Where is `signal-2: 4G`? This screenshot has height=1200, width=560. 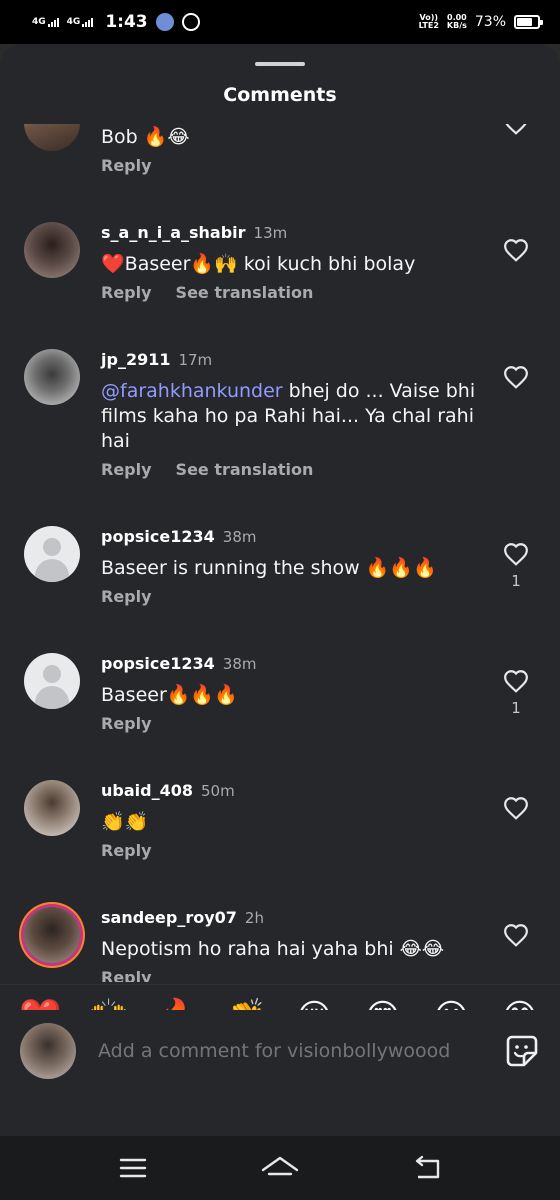
signal-2: 4G is located at coordinates (80, 22).